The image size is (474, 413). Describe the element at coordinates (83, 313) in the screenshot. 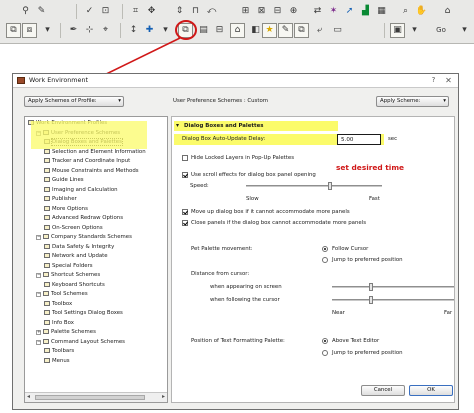

I see `tree-item: Tool Settings Dialog Boxes` at that location.